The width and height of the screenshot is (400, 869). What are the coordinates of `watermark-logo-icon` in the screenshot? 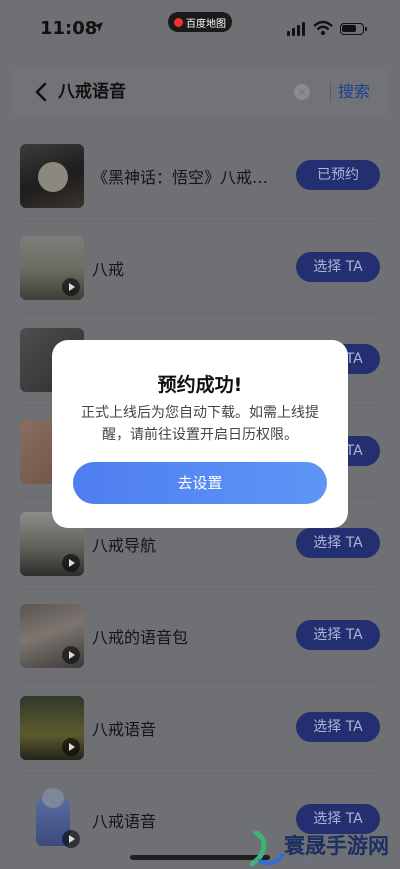 It's located at (267, 849).